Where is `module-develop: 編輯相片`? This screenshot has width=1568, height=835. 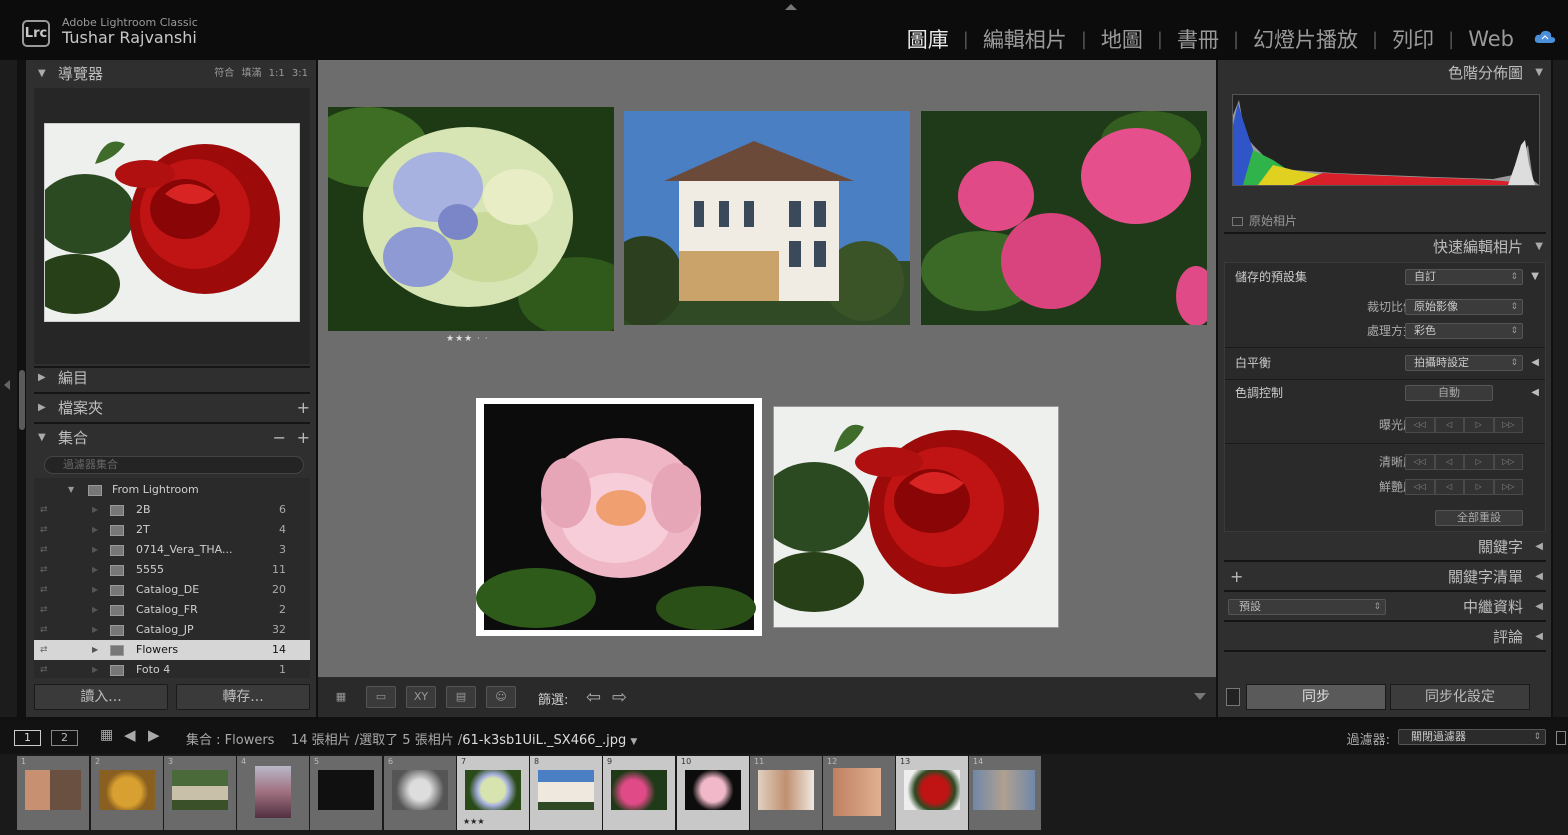
module-develop: 編輯相片 is located at coordinates (1025, 39).